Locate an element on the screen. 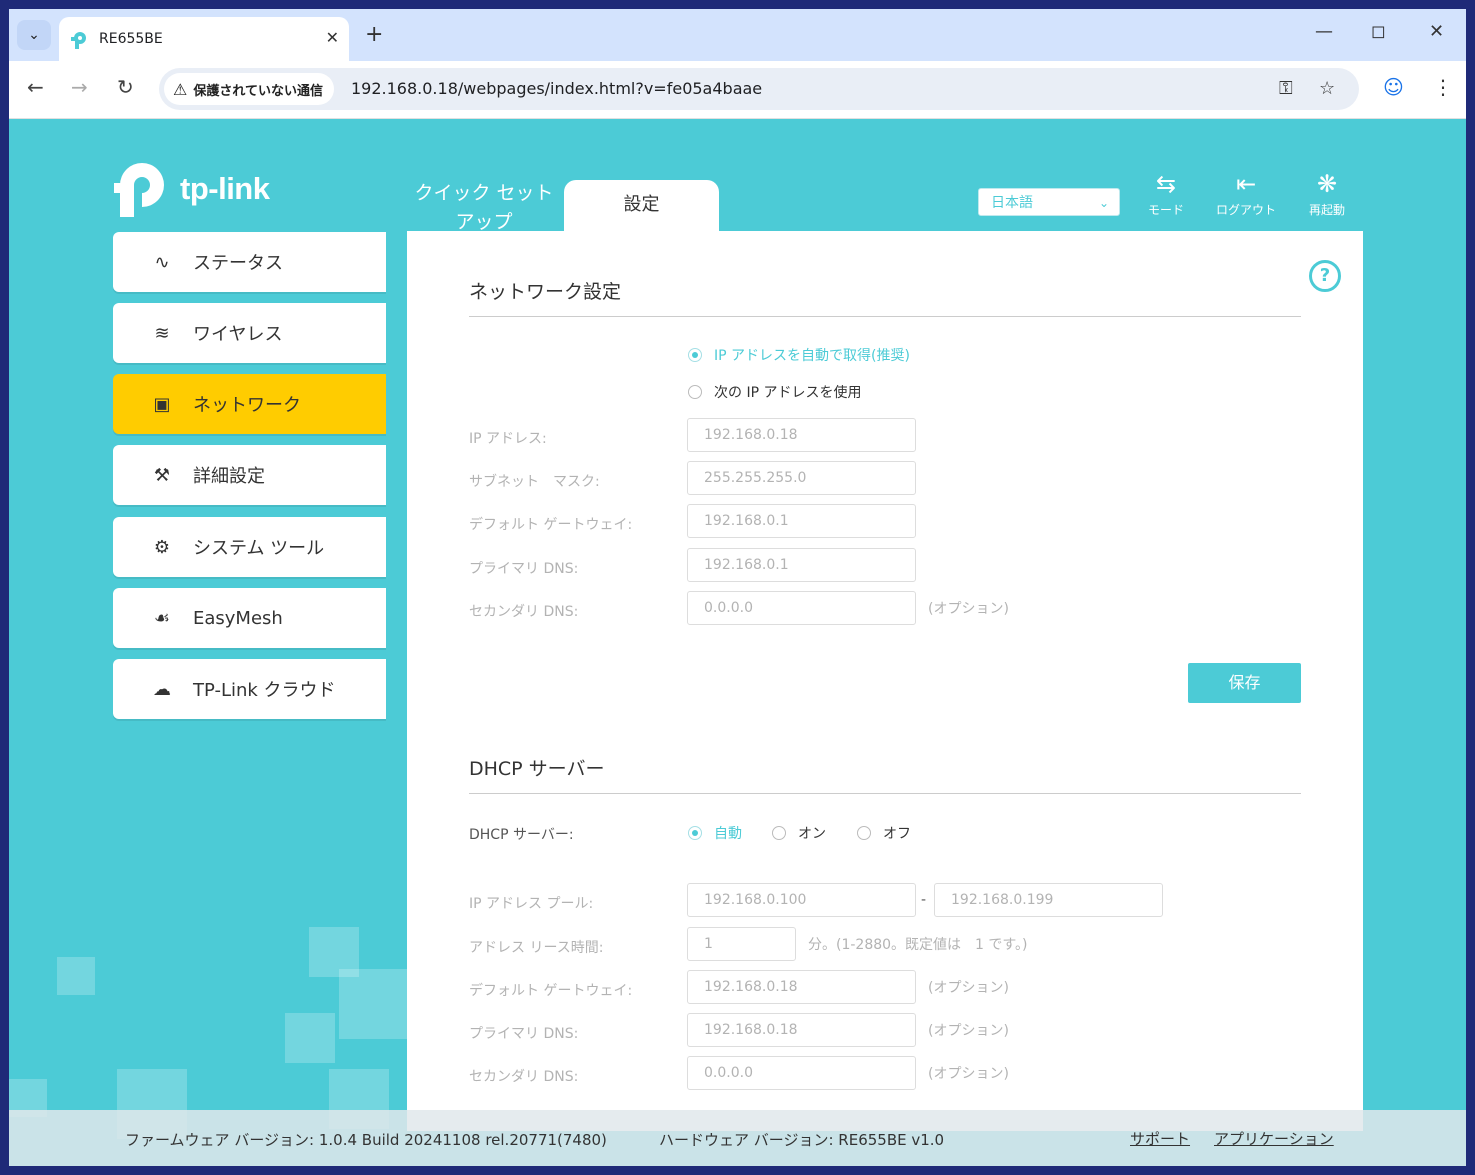 The image size is (1475, 1175). security-chip: ⚠ 保護されていない通信 is located at coordinates (249, 89).